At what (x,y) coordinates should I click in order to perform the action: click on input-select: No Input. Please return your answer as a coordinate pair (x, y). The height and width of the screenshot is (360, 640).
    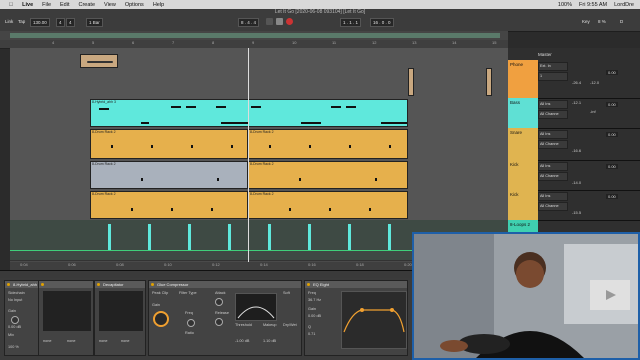
    Looking at the image, I should click on (15, 300).